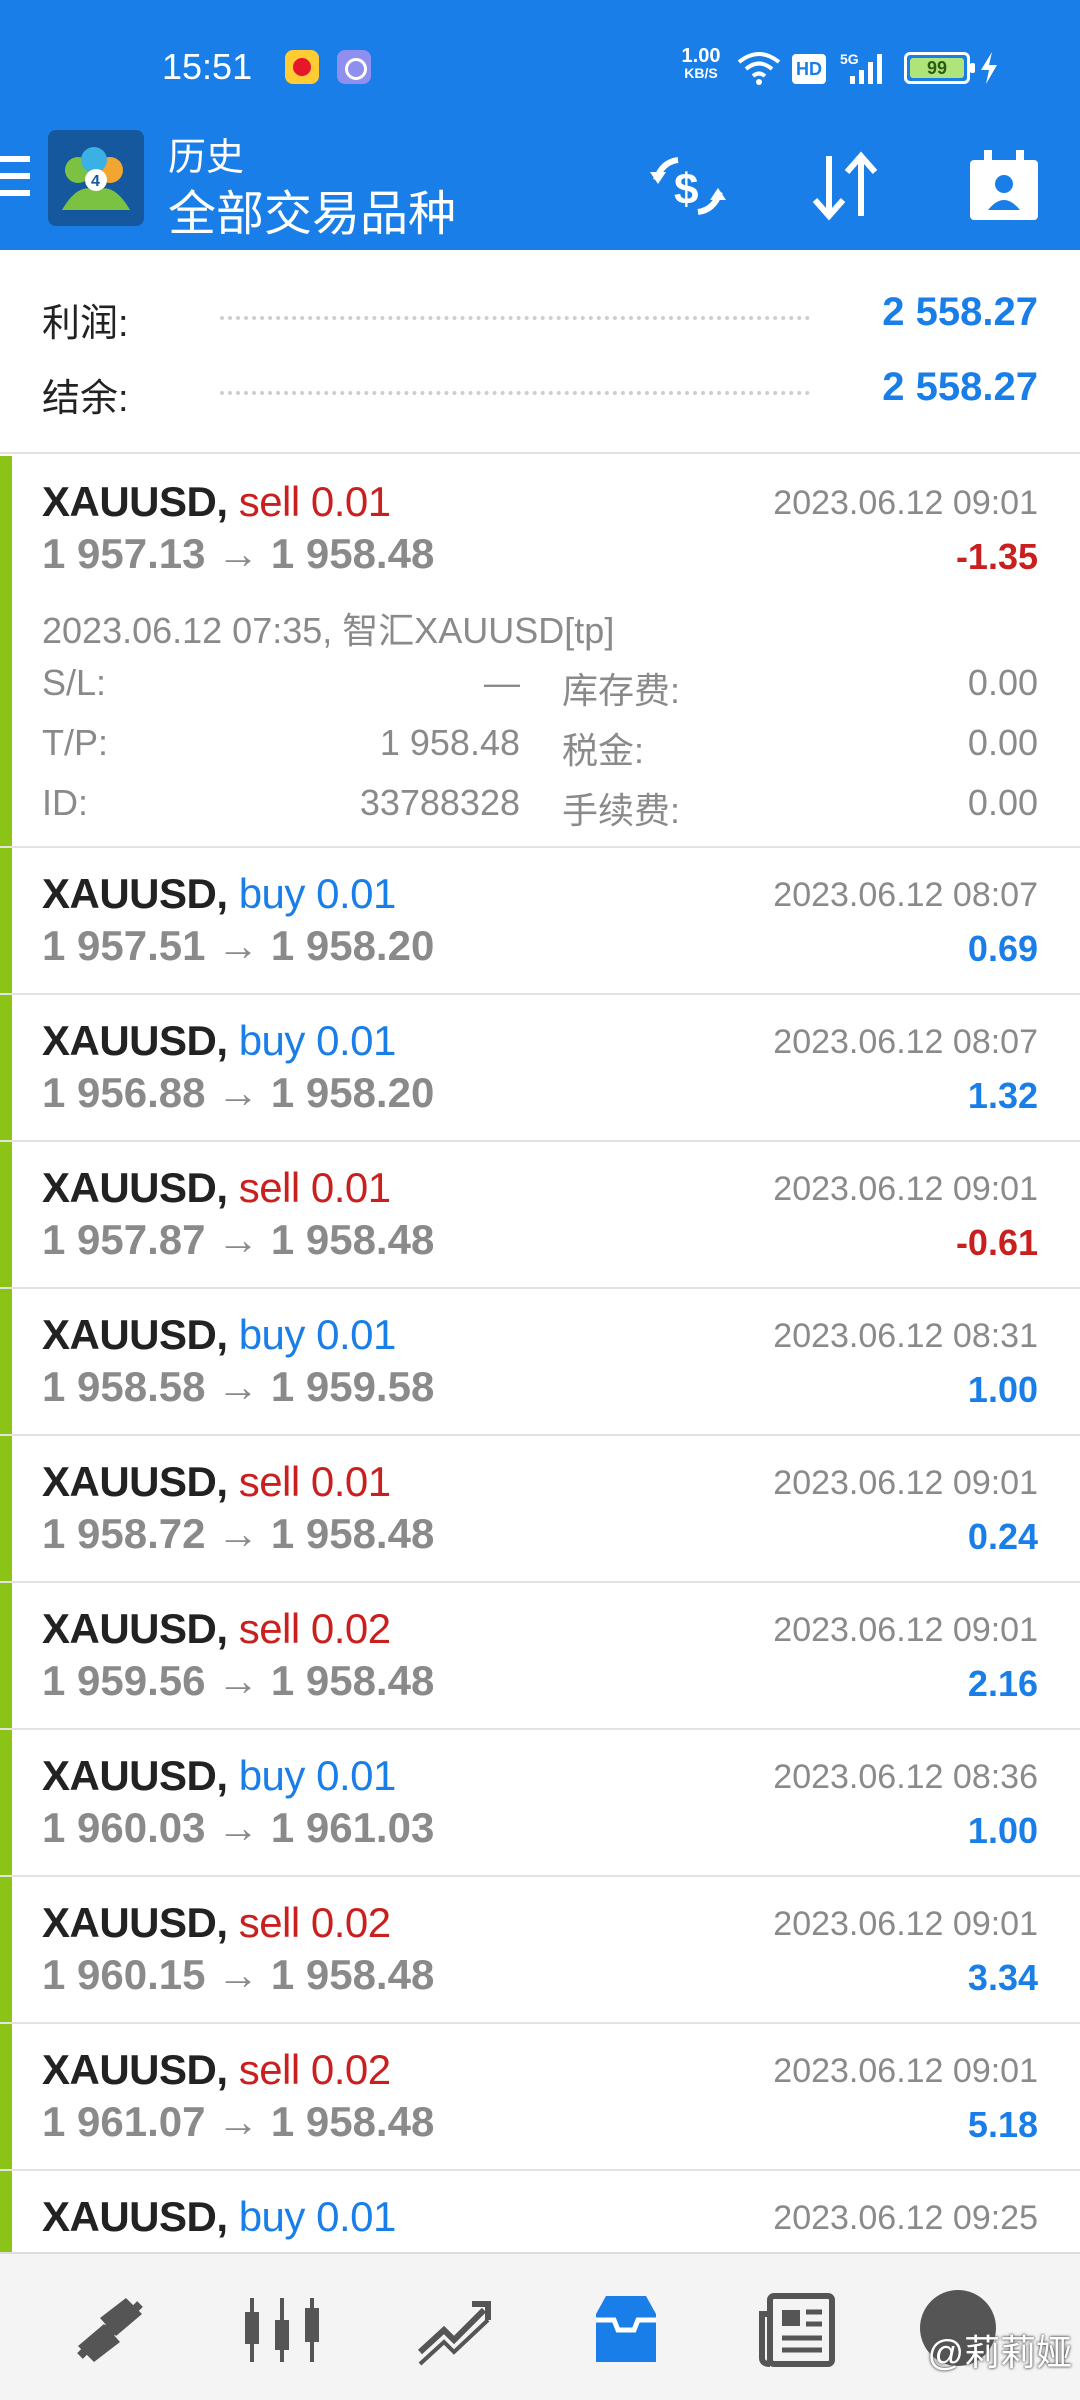  What do you see at coordinates (996, 1242) in the screenshot?
I see `trade-profit: -0.61` at bounding box center [996, 1242].